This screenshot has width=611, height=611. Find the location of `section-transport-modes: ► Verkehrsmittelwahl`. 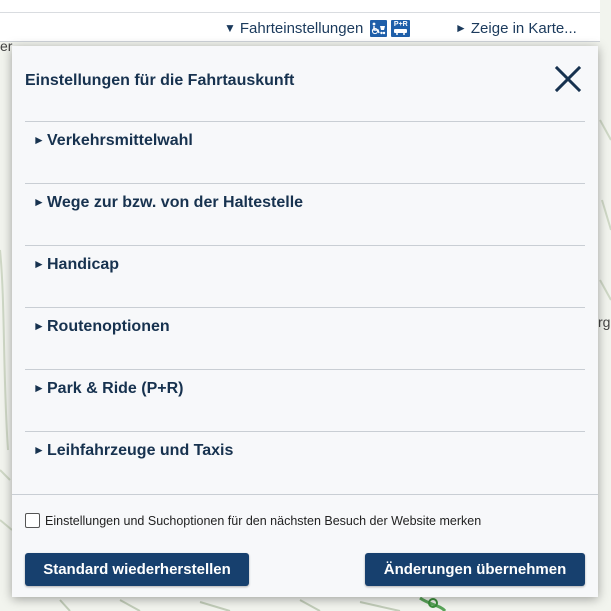

section-transport-modes: ► Verkehrsmittelwahl is located at coordinates (305, 152).